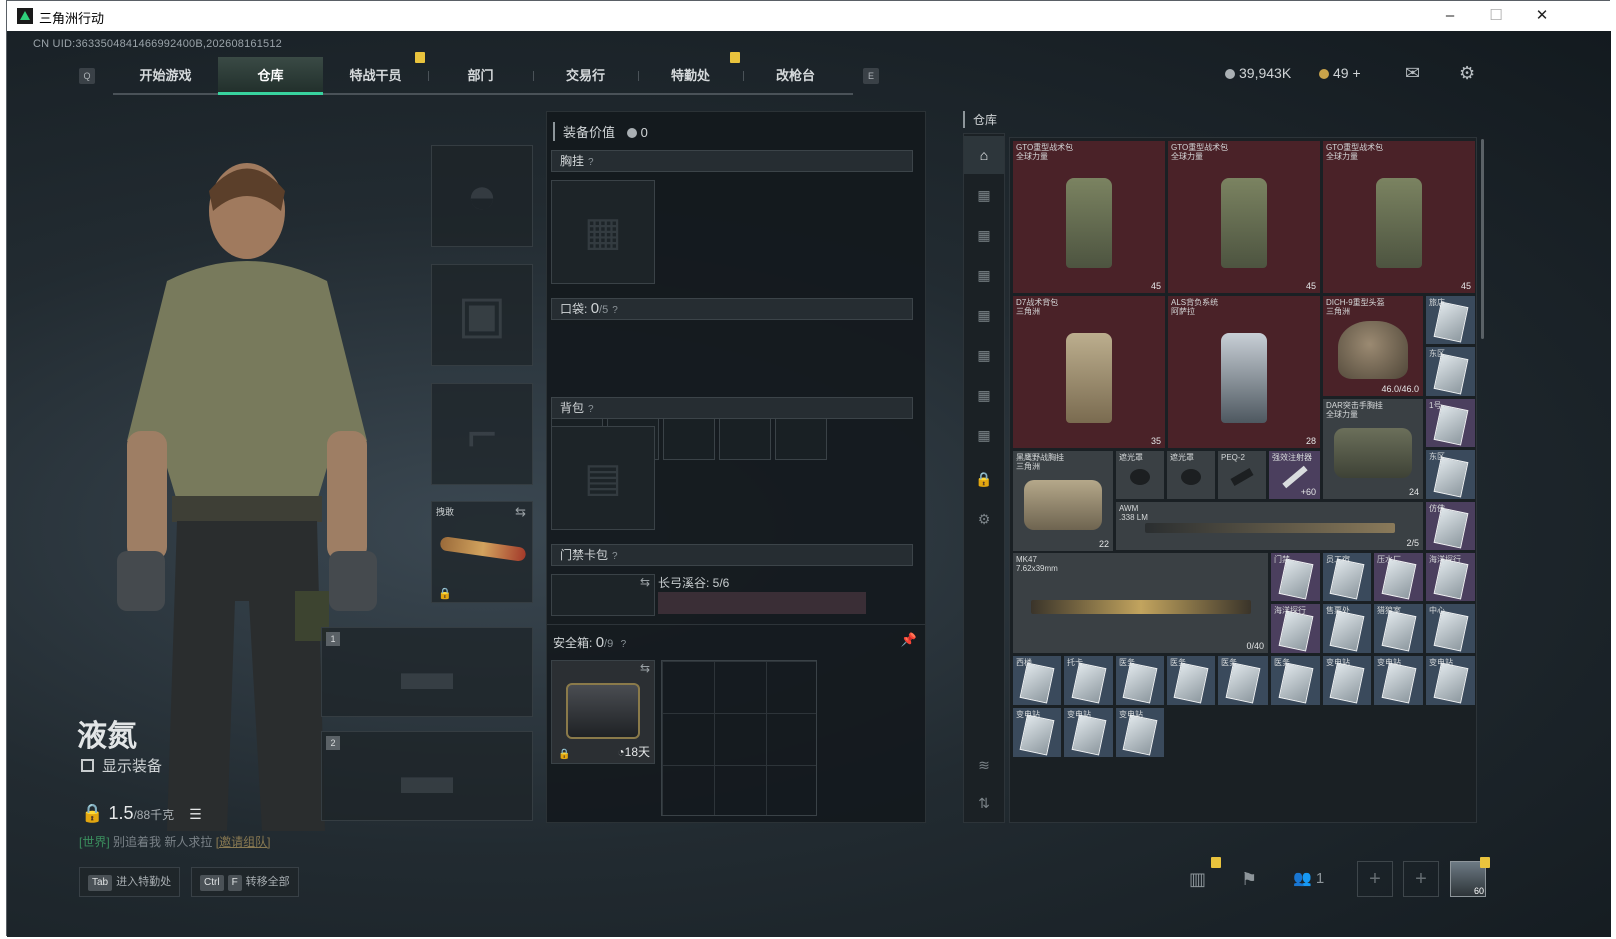 This screenshot has height=939, width=1616. I want to click on storage-item-keycard: 1号, so click(1450, 423).